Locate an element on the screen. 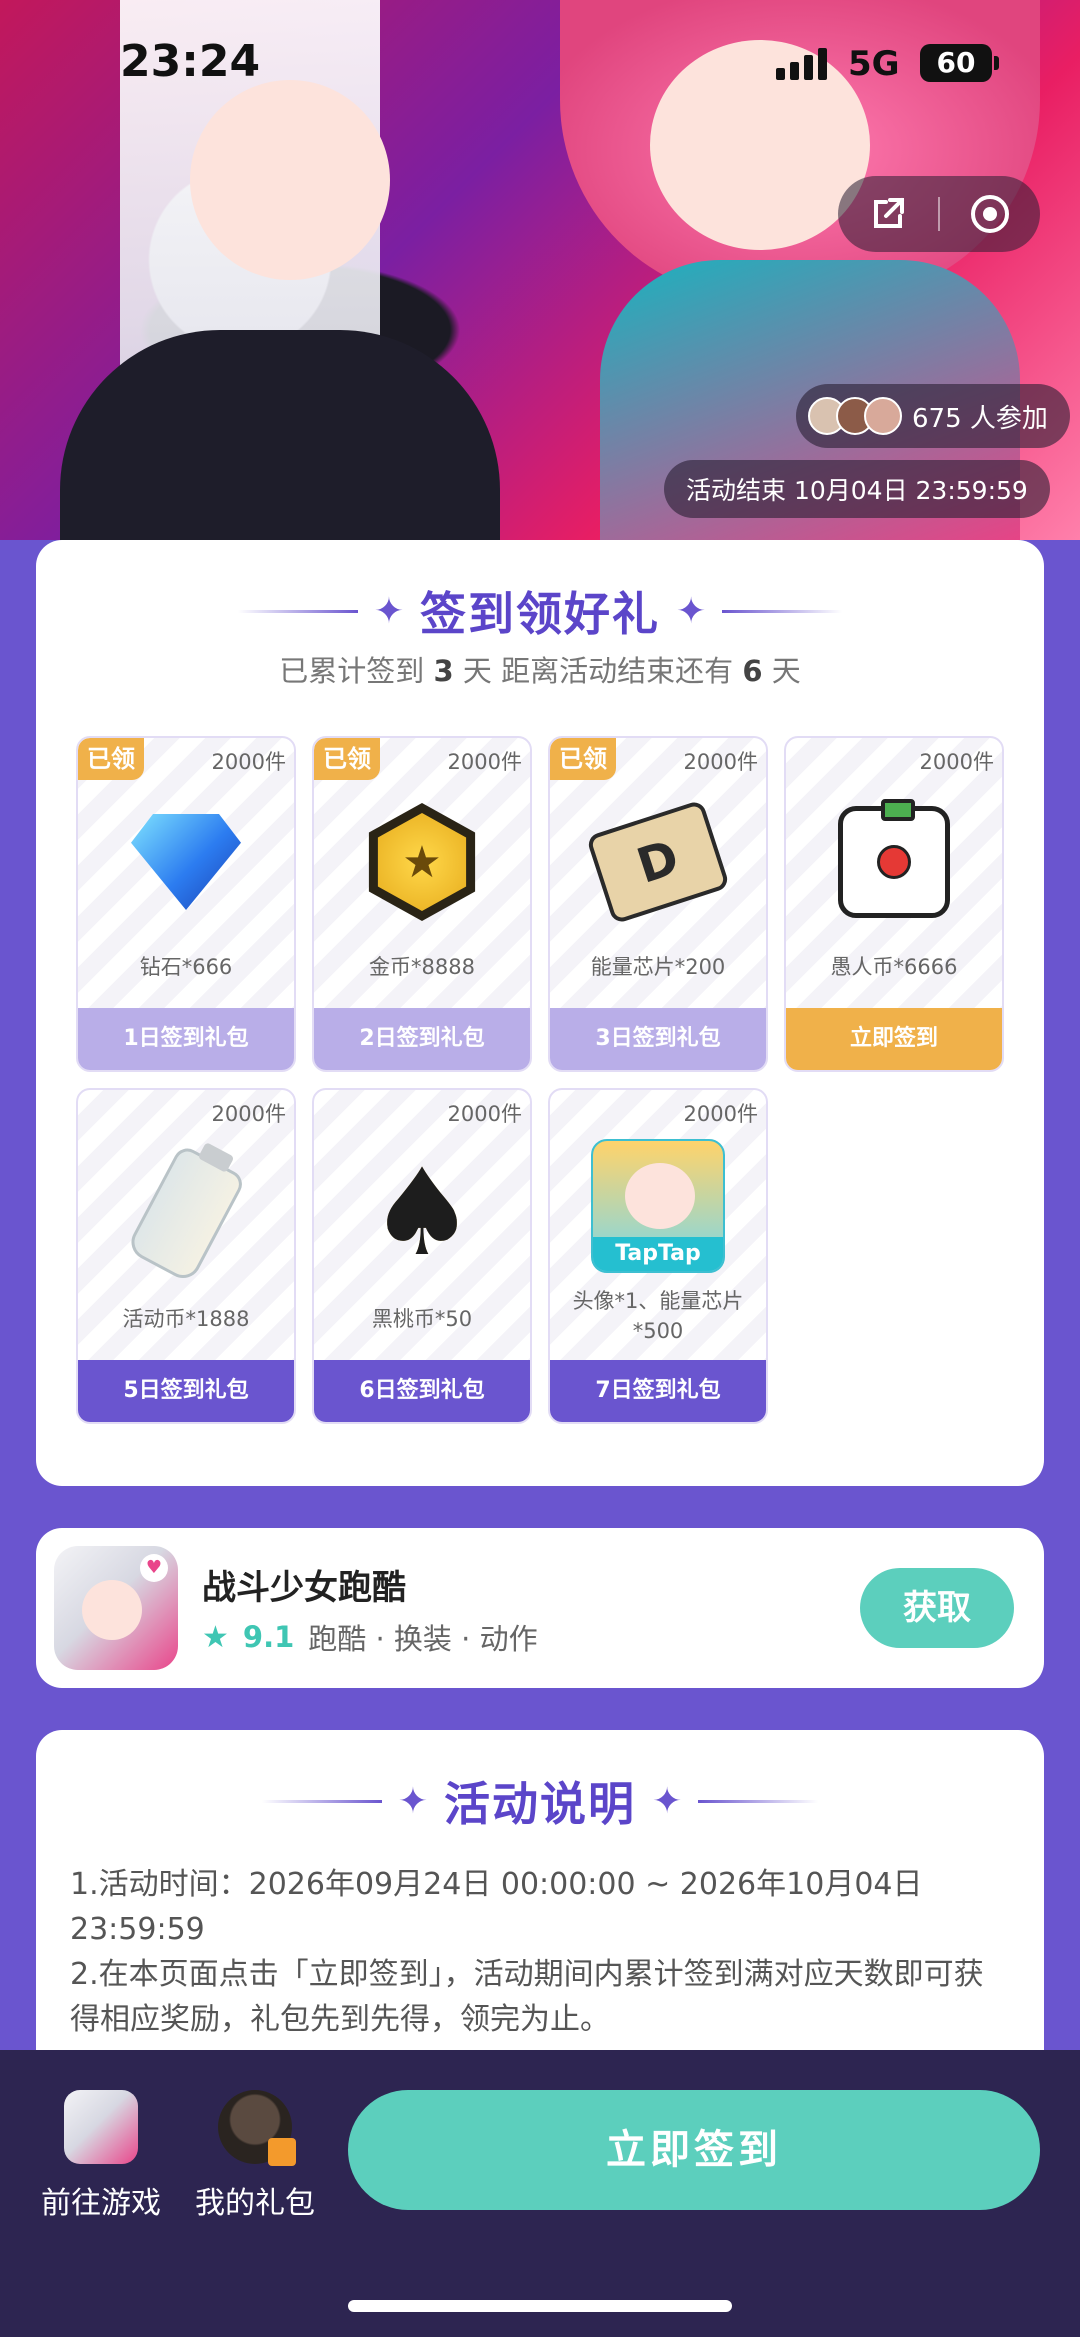 The width and height of the screenshot is (1080, 2337). app-name: 战斗少女跑酷 is located at coordinates (304, 1588).